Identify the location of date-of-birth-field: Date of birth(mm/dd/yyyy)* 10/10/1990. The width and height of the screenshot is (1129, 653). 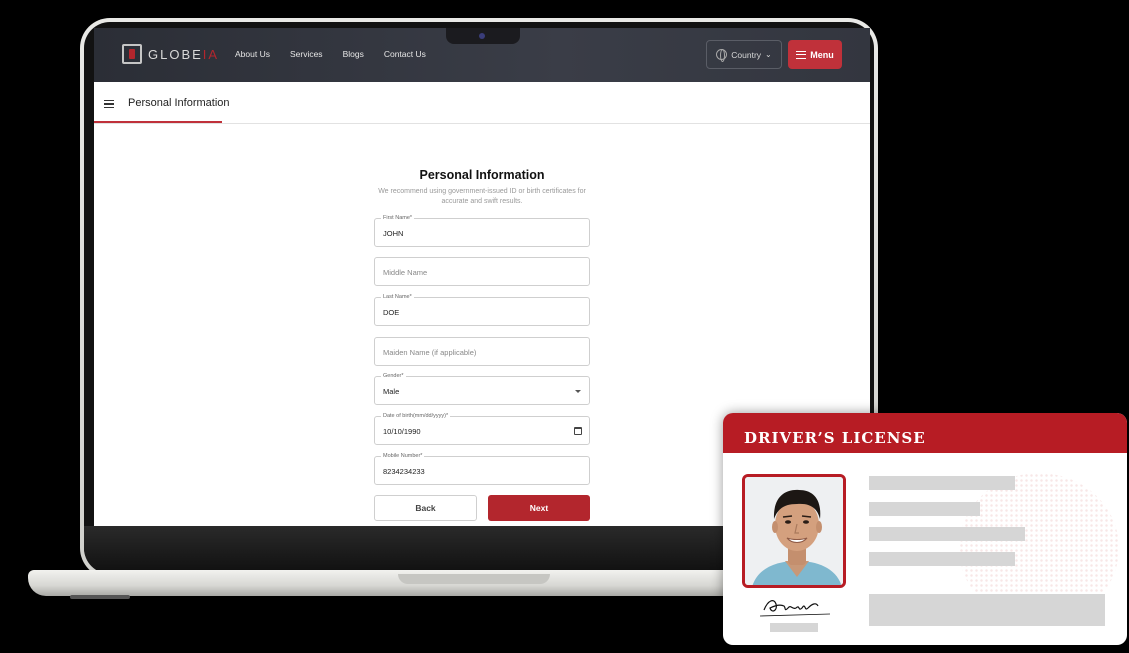
(482, 429).